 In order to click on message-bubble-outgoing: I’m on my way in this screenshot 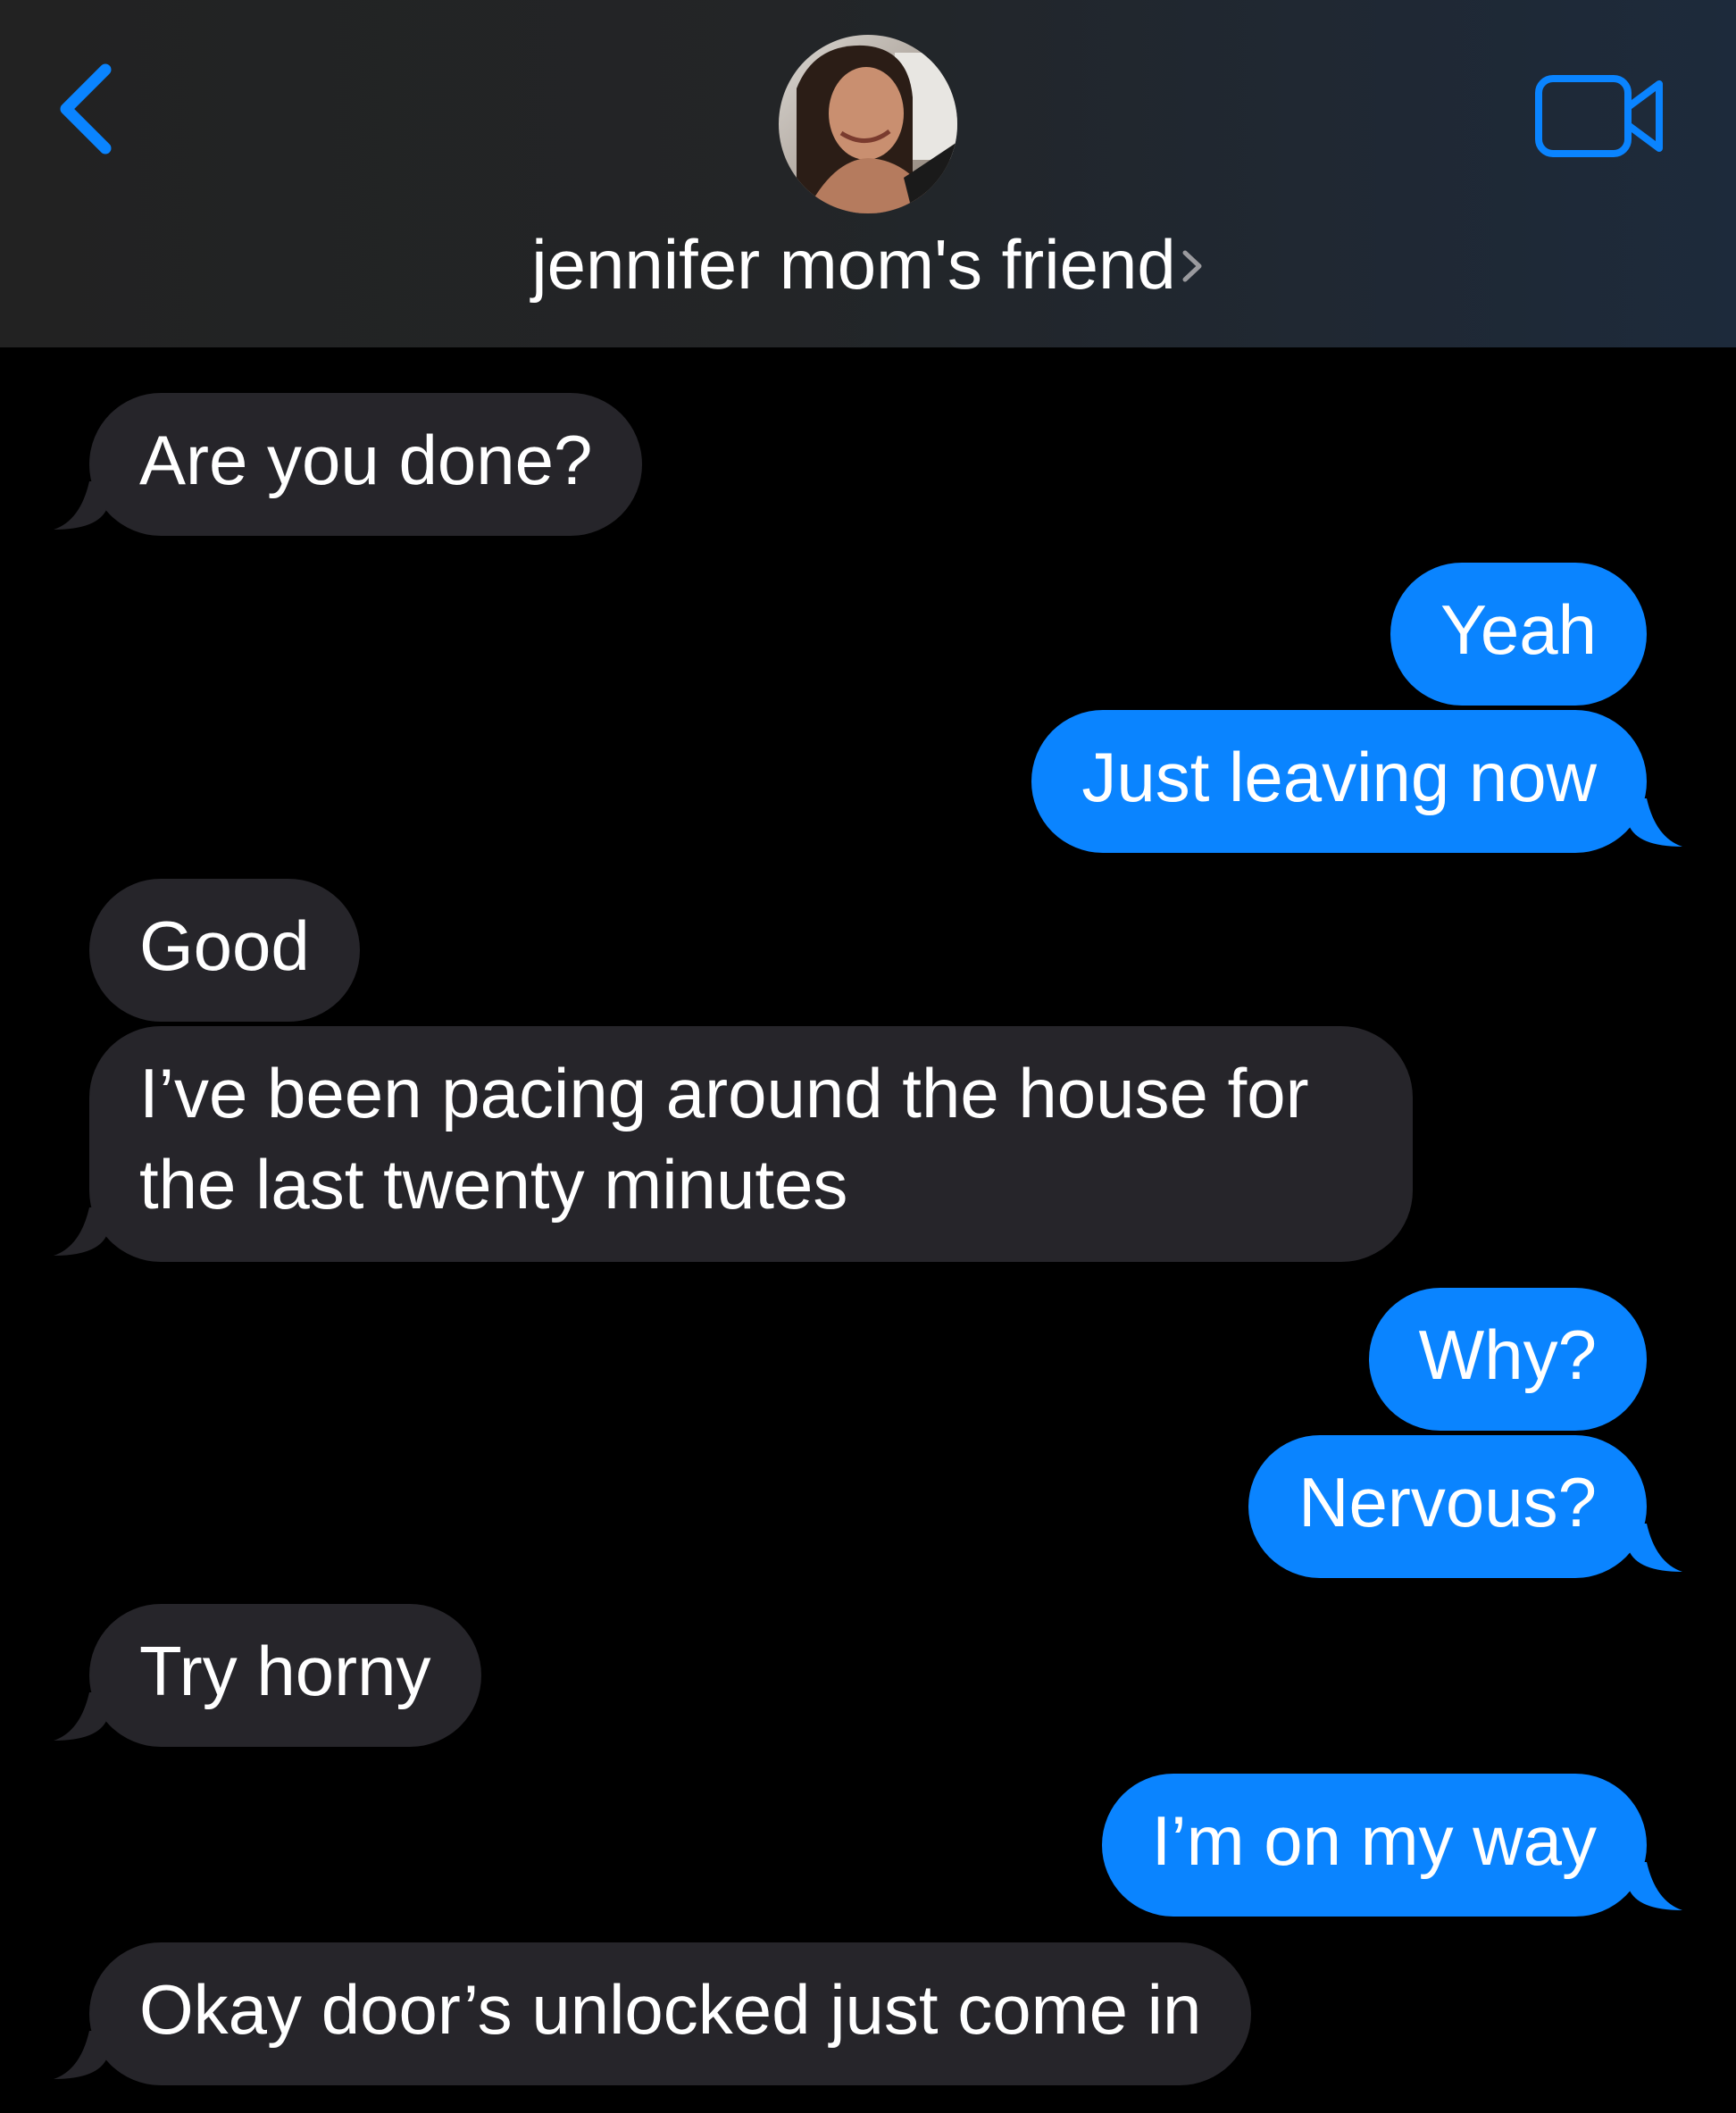, I will do `click(1374, 1845)`.